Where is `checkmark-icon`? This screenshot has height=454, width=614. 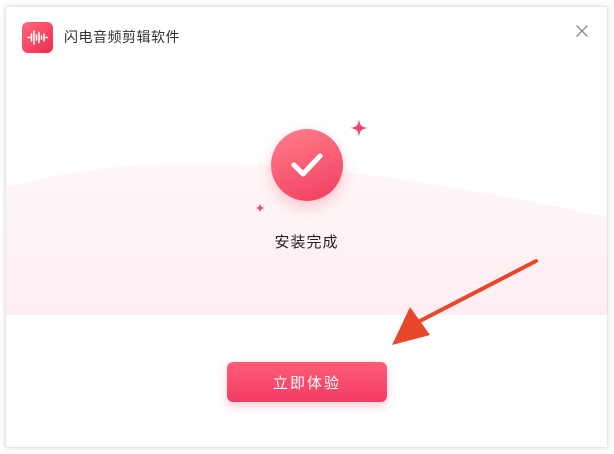 checkmark-icon is located at coordinates (307, 165).